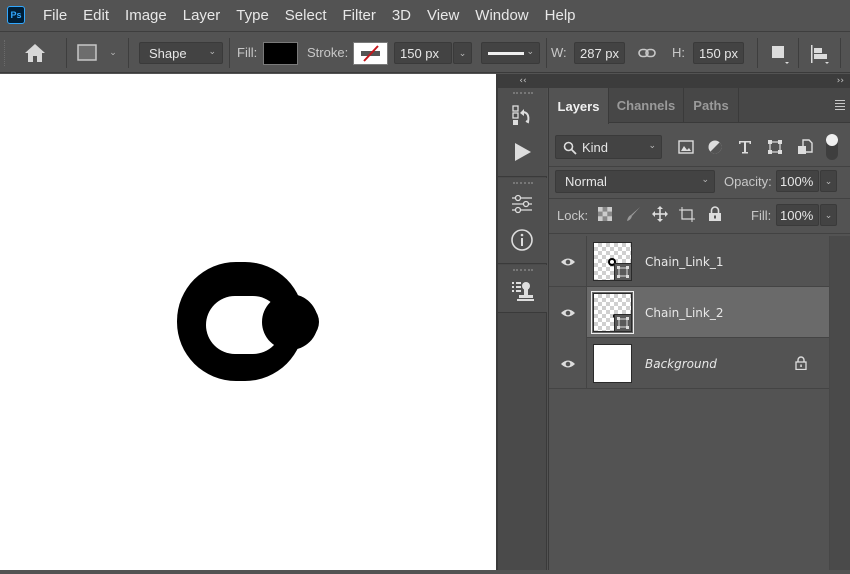 This screenshot has width=850, height=574. Describe the element at coordinates (647, 53) in the screenshot. I see `link-icon` at that location.